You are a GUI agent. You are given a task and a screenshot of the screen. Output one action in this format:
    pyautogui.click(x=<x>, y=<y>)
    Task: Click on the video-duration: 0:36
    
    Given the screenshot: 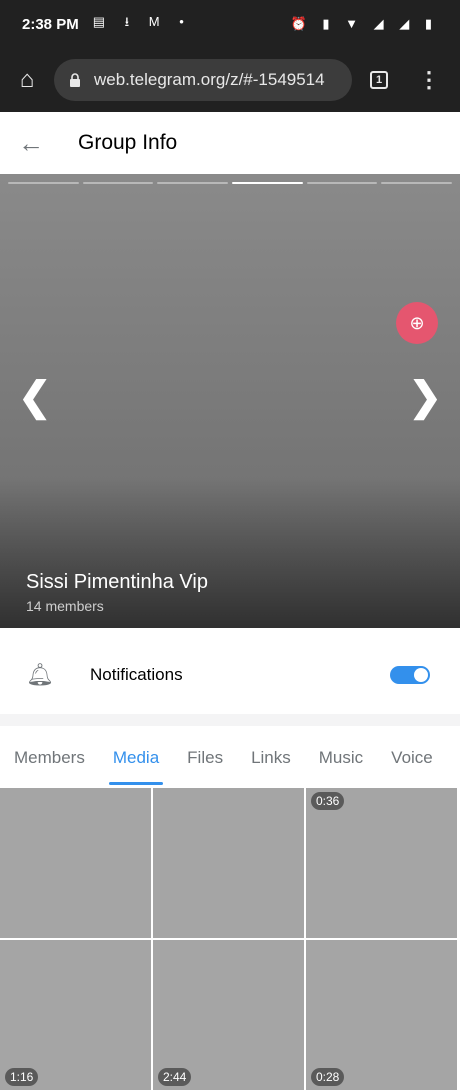 What is the action you would take?
    pyautogui.click(x=328, y=801)
    